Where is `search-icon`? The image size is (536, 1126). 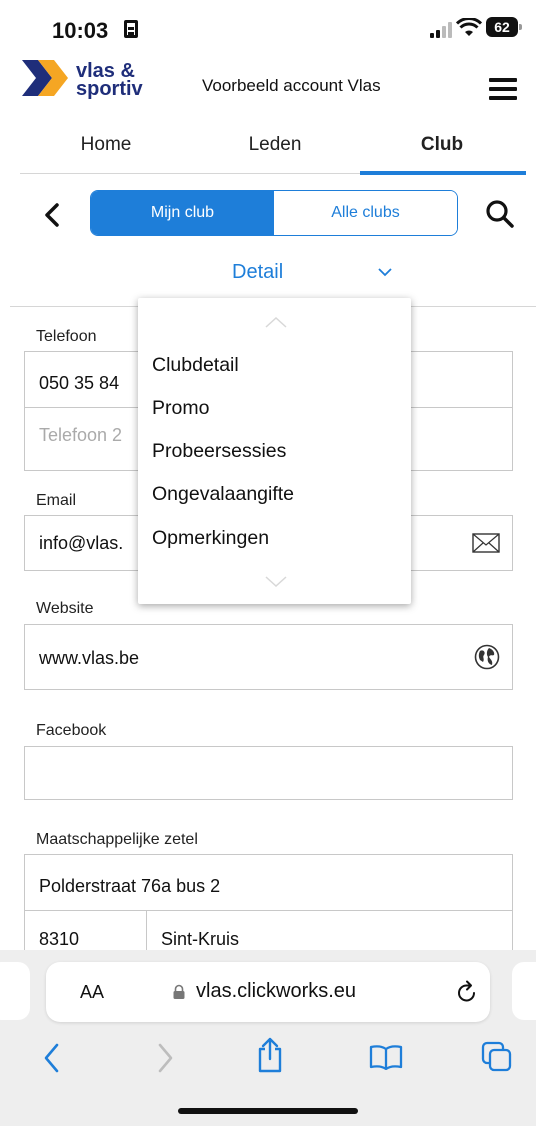
search-icon is located at coordinates (500, 214).